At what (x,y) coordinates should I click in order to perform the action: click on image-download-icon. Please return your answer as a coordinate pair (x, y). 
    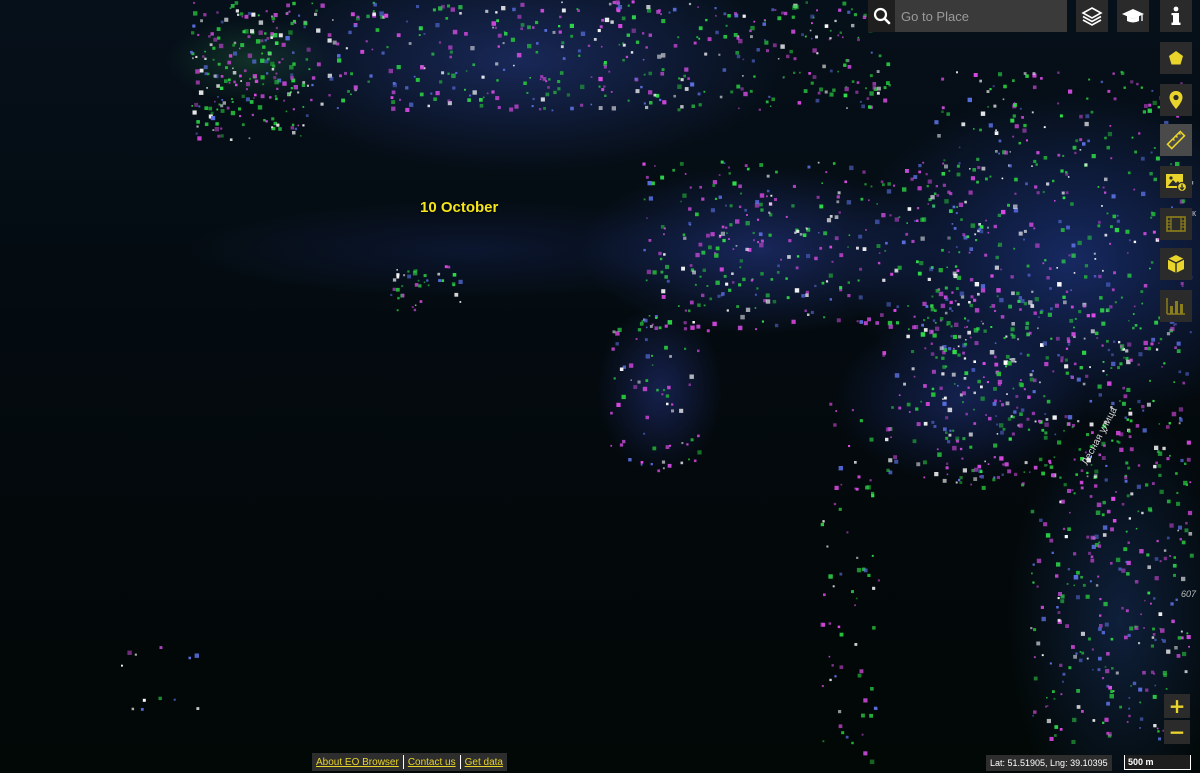
    Looking at the image, I should click on (1176, 182).